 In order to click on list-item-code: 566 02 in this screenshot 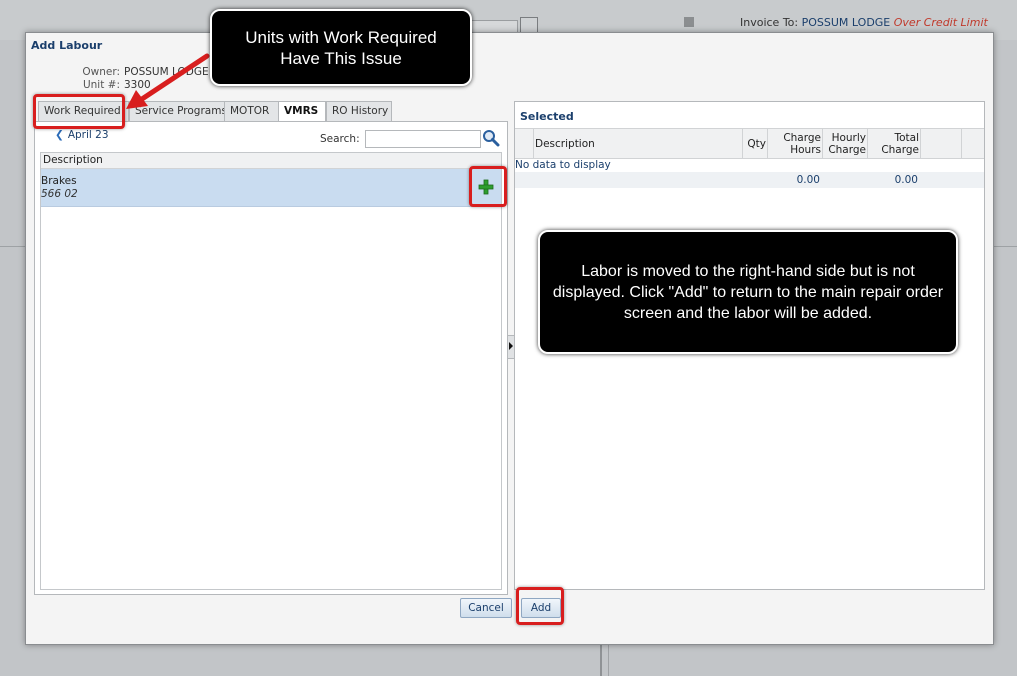, I will do `click(59, 194)`.